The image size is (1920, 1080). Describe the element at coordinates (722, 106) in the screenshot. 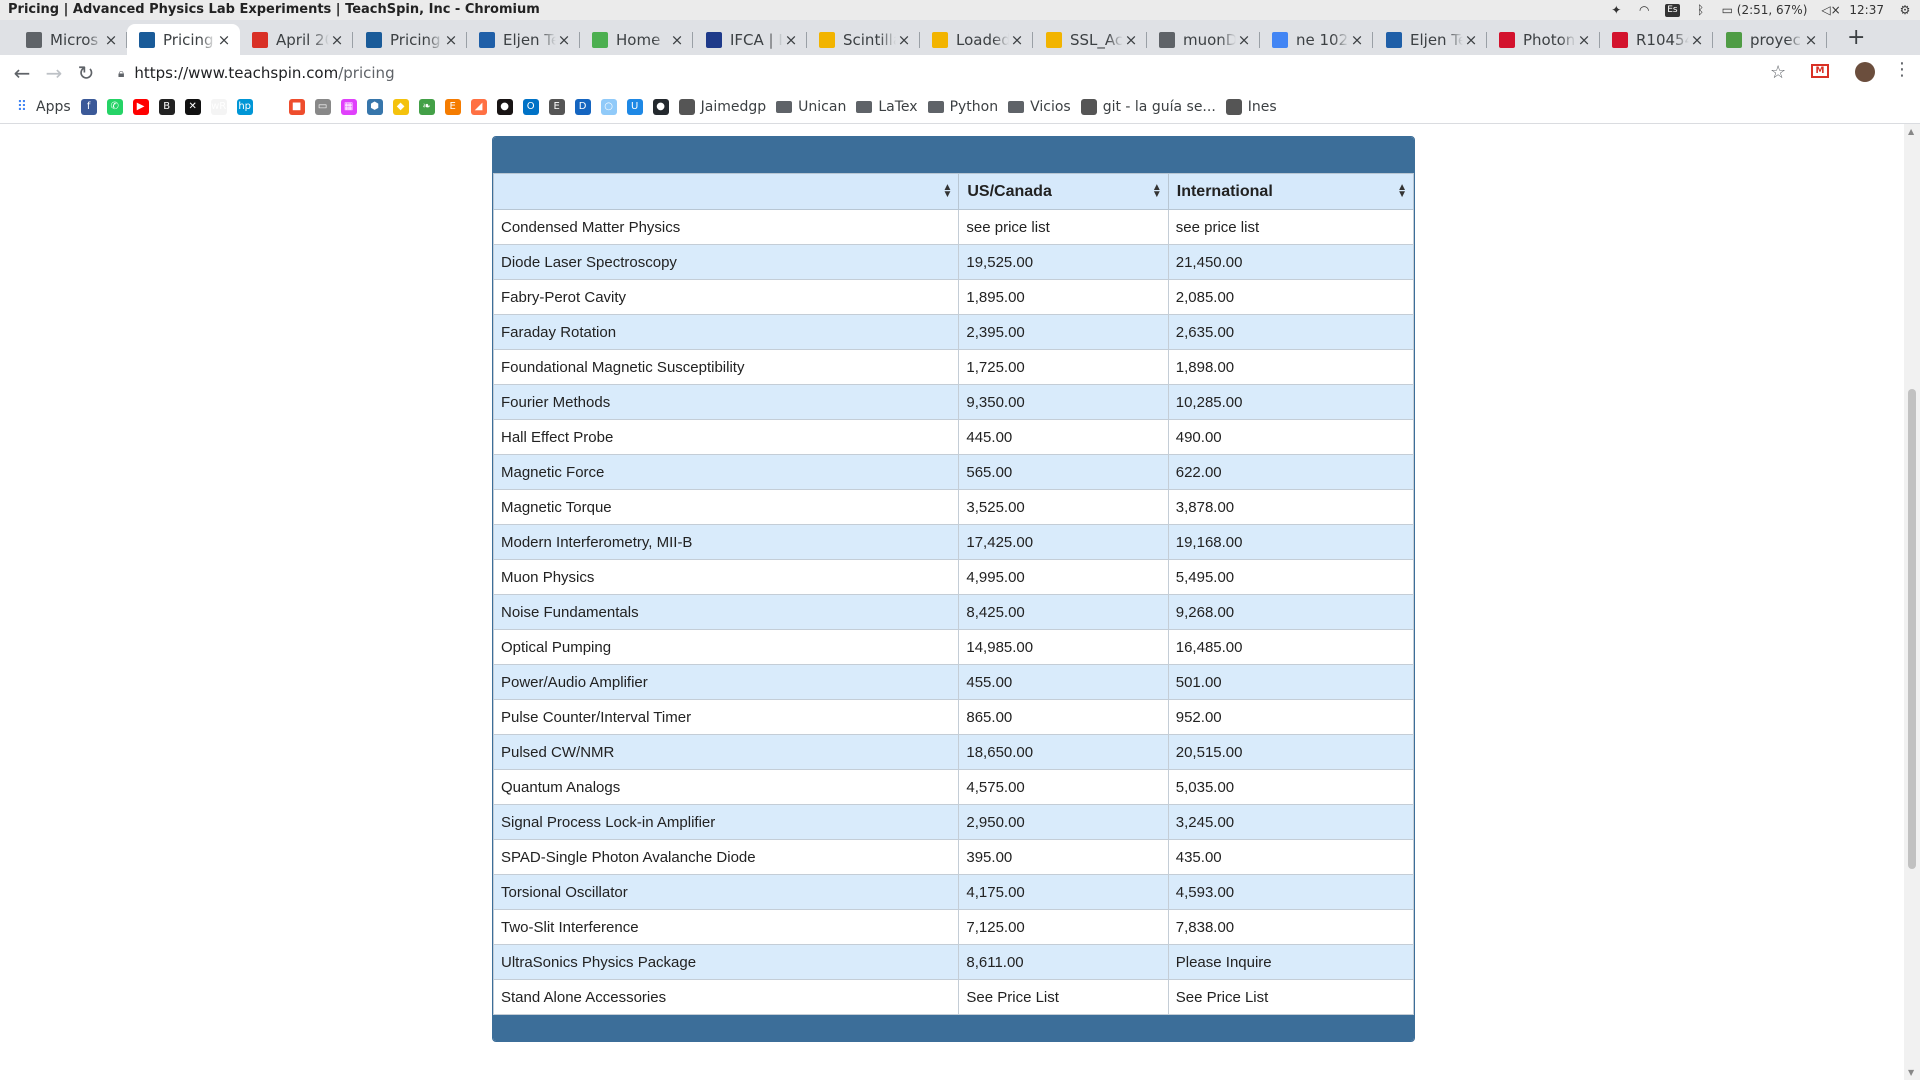

I see `bookmark-link: Jaimedgp` at that location.